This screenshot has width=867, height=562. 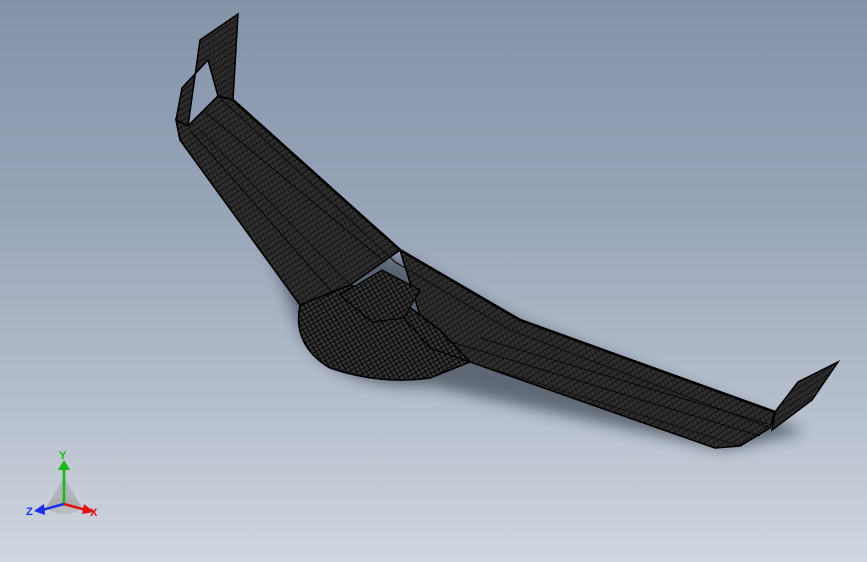 I want to click on axis-triad: Y X Z, so click(x=64, y=486).